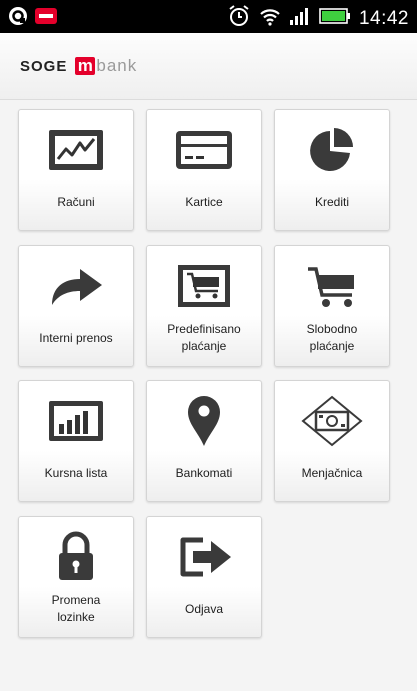 Image resolution: width=417 pixels, height=691 pixels. What do you see at coordinates (76, 557) in the screenshot?
I see `lock-icon` at bounding box center [76, 557].